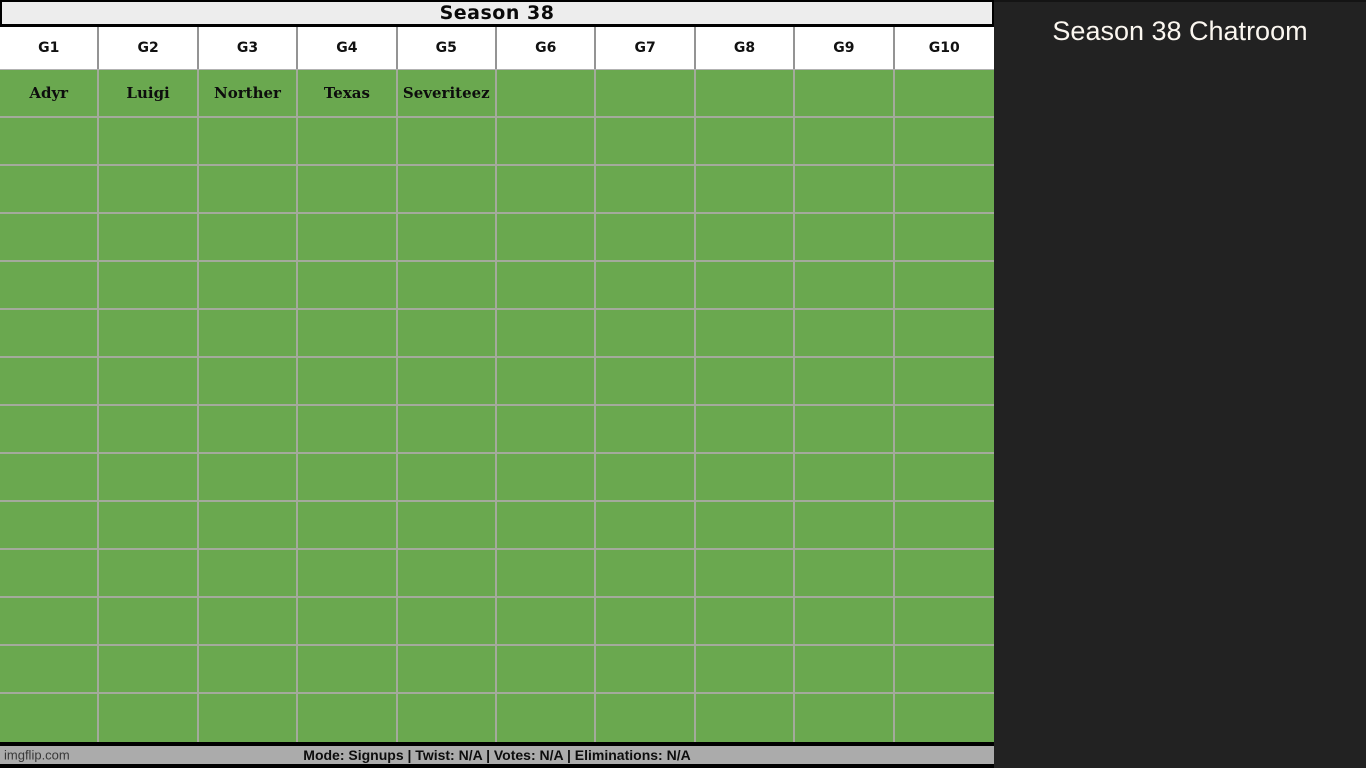  What do you see at coordinates (348, 94) in the screenshot?
I see `player-cell-texas: Texas` at bounding box center [348, 94].